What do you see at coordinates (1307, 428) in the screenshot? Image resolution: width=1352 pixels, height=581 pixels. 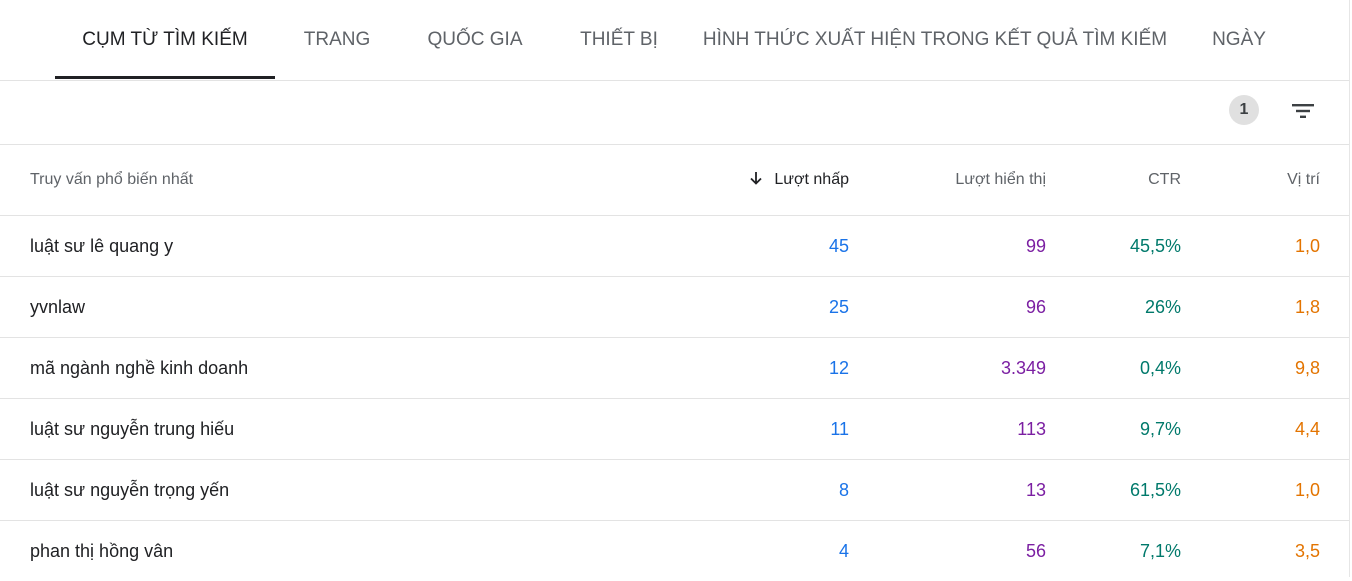 I see `position-cell: 4,4` at bounding box center [1307, 428].